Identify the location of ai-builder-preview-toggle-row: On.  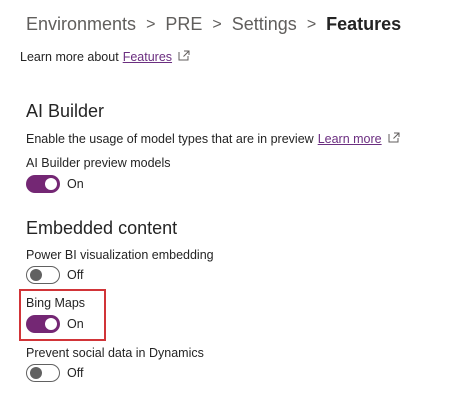
(55, 184).